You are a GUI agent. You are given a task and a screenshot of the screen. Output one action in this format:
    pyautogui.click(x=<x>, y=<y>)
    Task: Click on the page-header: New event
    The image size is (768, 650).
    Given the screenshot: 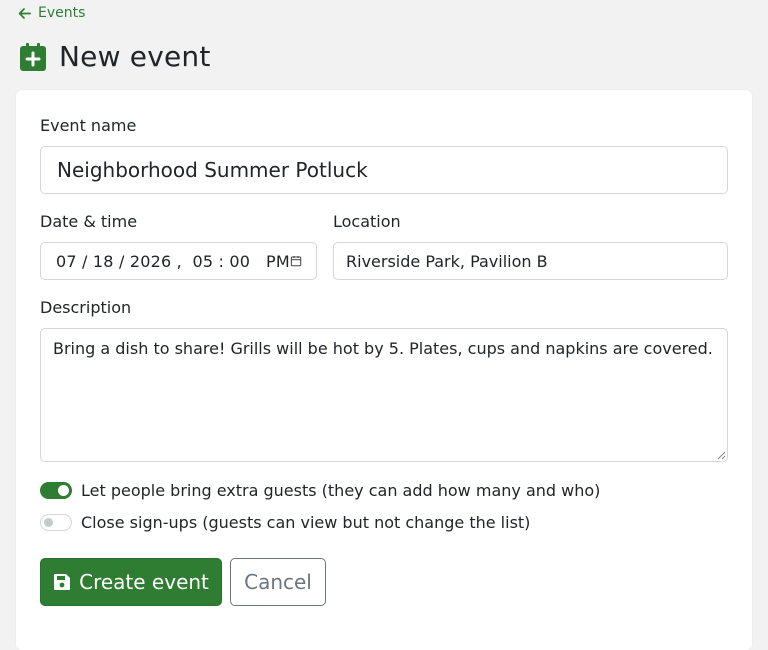 What is the action you would take?
    pyautogui.click(x=115, y=56)
    